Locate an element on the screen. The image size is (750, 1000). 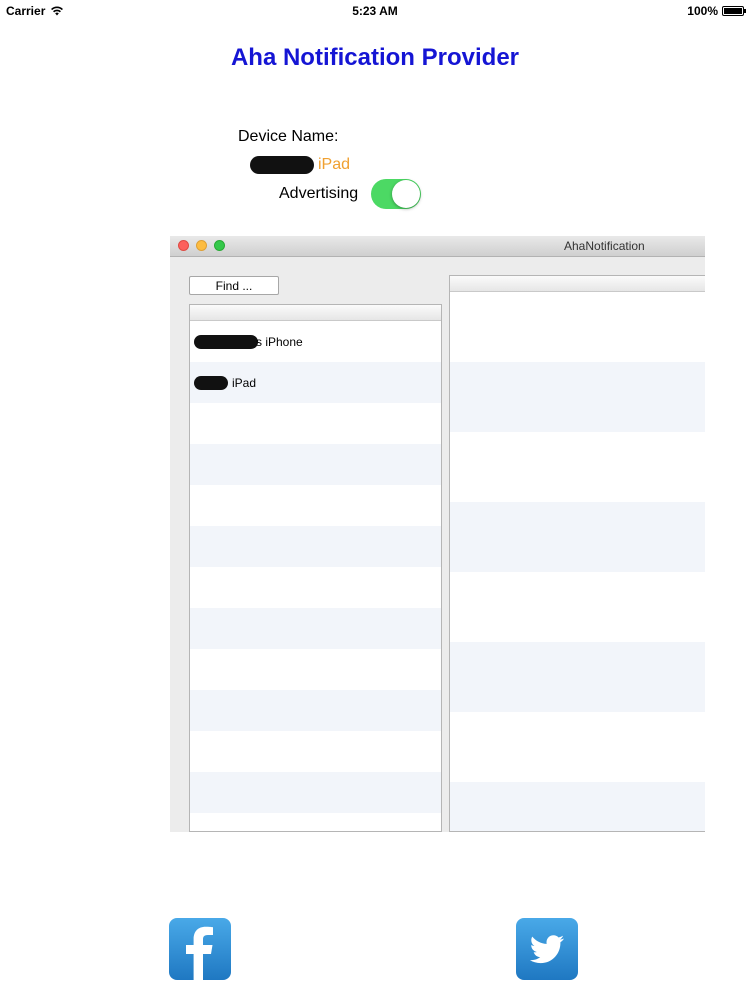
status-time: 5:23 AM is located at coordinates (375, 11).